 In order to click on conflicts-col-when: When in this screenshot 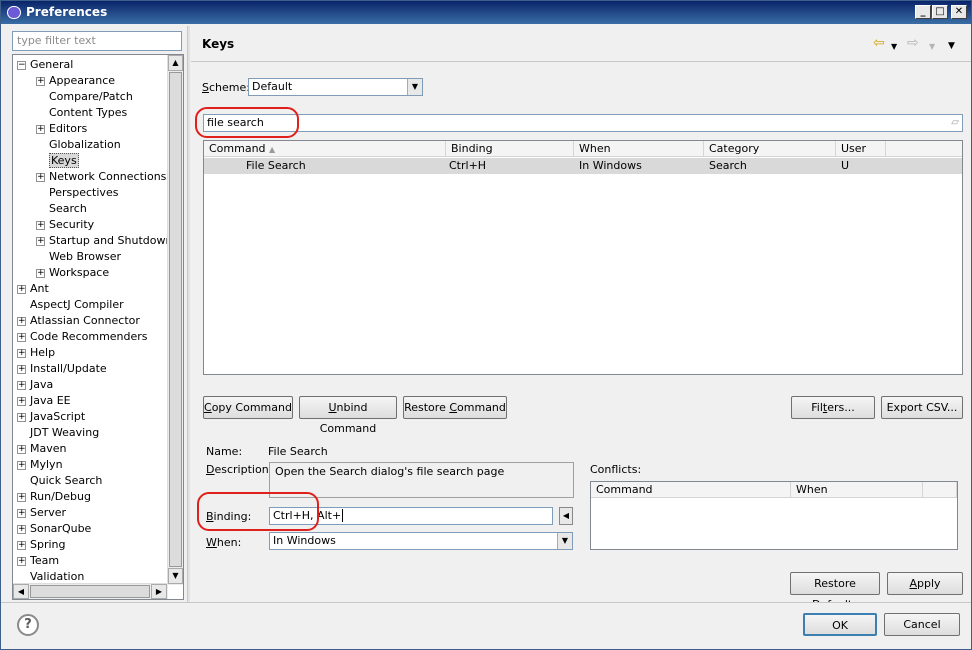, I will do `click(857, 490)`.